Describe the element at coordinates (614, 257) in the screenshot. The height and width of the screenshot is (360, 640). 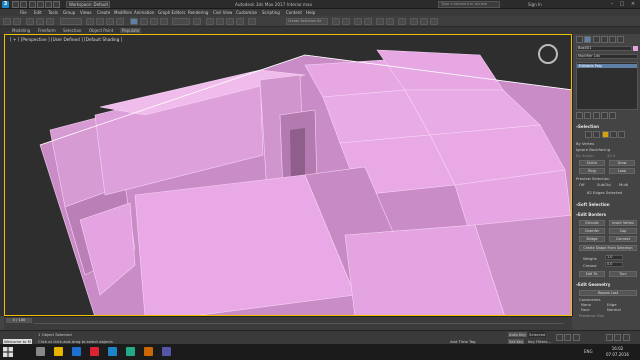
I see `weight-spinner: 1.0` at that location.